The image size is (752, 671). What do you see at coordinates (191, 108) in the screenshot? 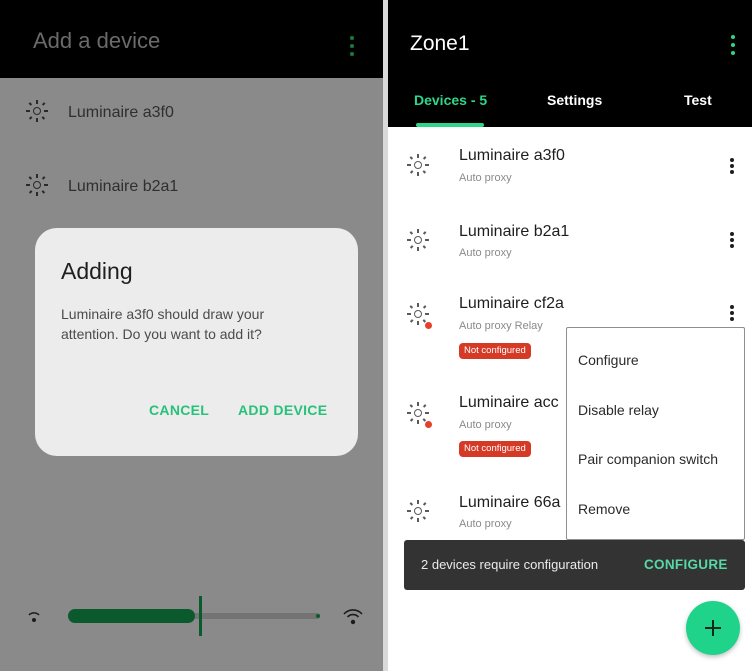
I see `list-item: Luminaire a3f0` at bounding box center [191, 108].